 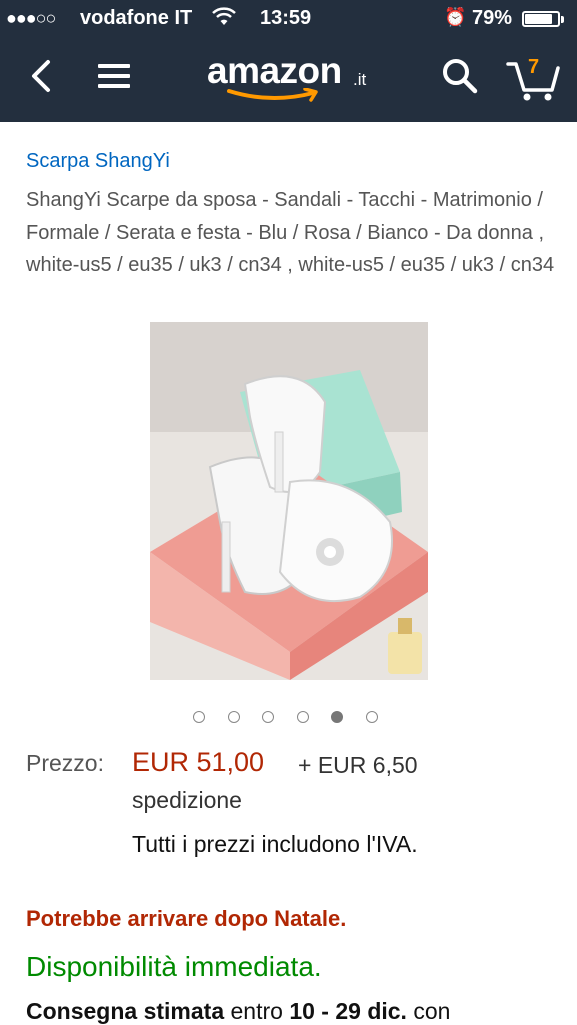 I want to click on nav-bar: amazon .it 7, so click(x=288, y=80).